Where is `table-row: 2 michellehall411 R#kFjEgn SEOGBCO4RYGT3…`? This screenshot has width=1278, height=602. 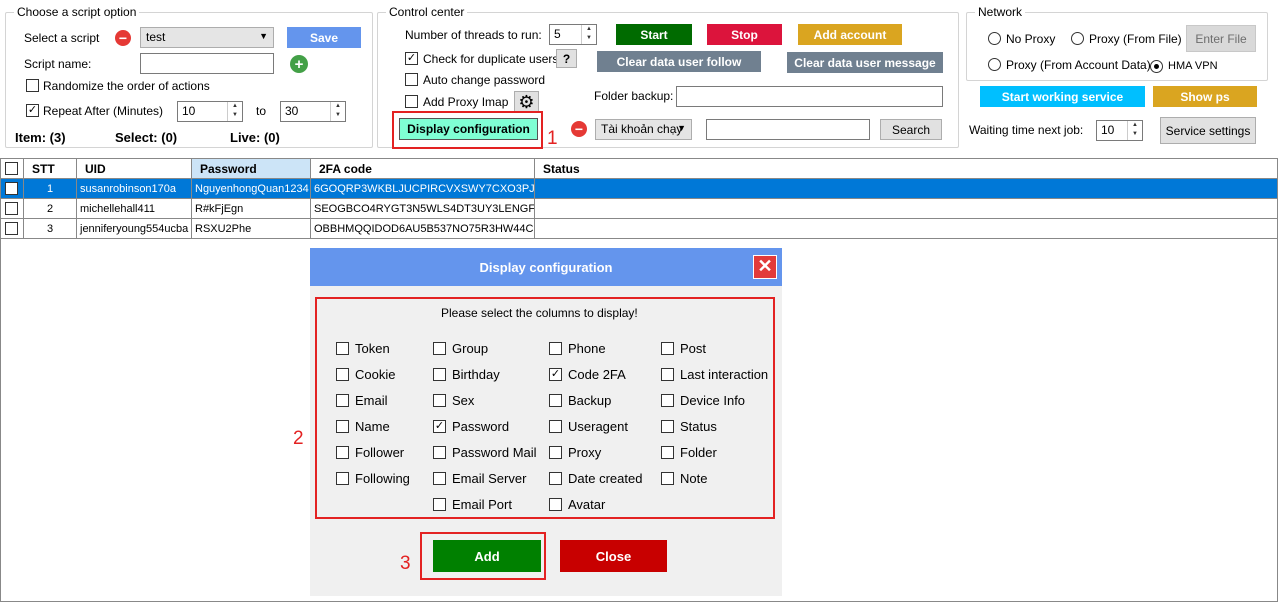
table-row: 2 michellehall411 R#kFjEgn SEOGBCO4RYGT3… is located at coordinates (639, 208).